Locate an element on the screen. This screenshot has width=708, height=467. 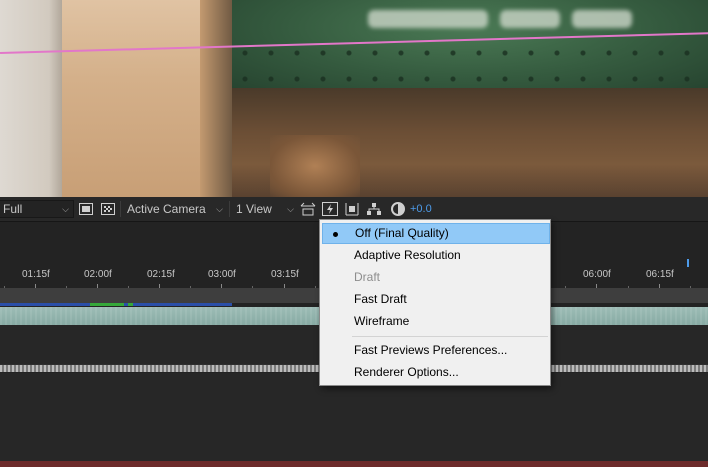
menu-item-adaptive-resolution: Adaptive Resolution is located at coordinates (436, 255).